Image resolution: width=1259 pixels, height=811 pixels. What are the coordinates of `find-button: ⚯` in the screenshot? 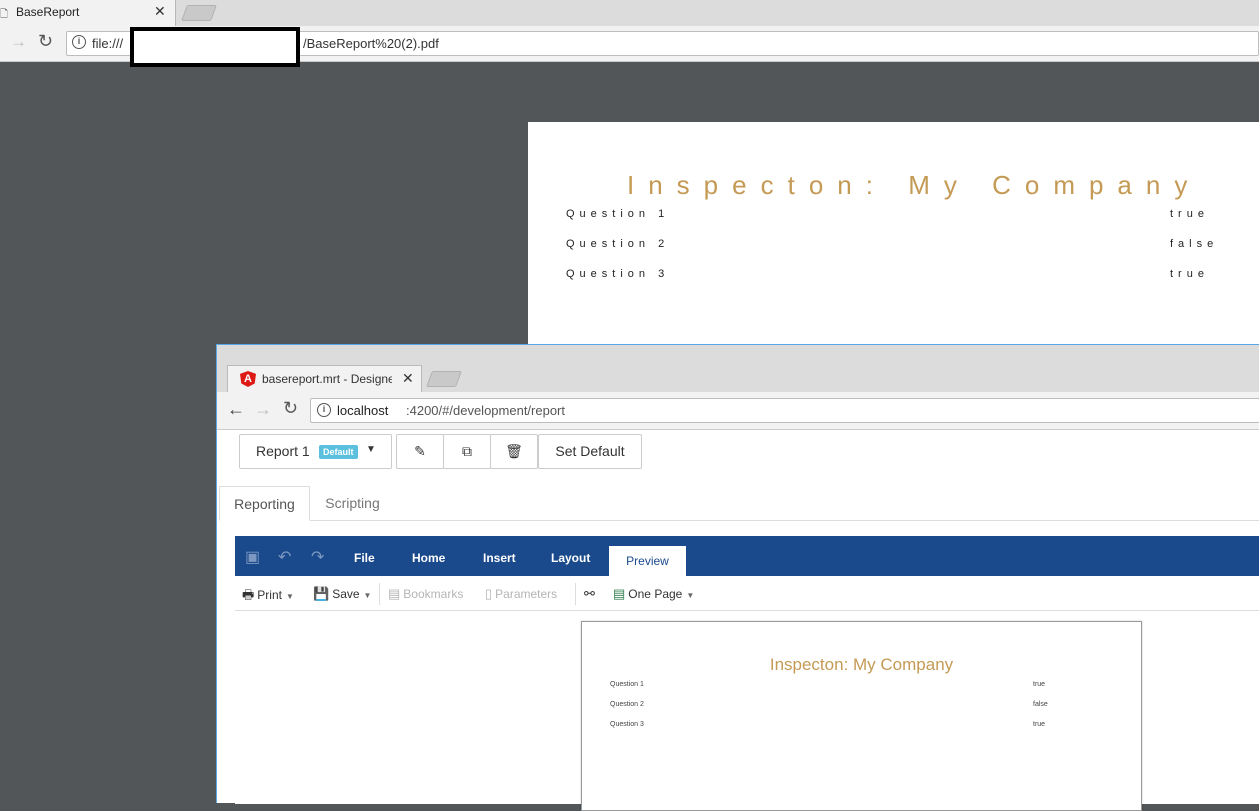 It's located at (591, 594).